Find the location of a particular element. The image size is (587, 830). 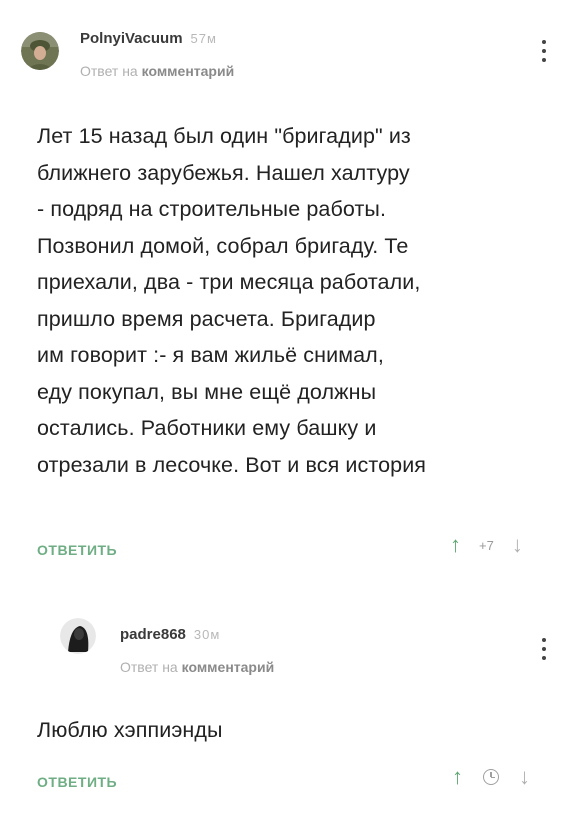

comment-text: Люблю хэппиэнды is located at coordinates (130, 730).